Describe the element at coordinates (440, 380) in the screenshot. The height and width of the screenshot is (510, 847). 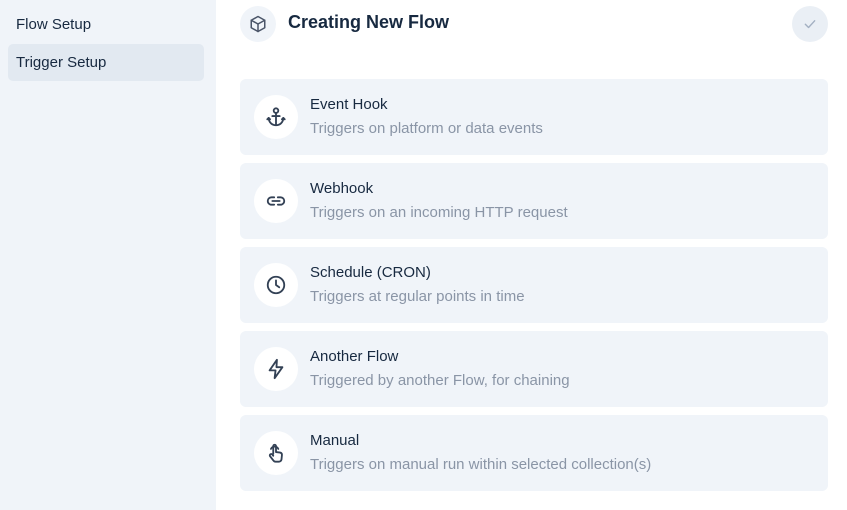
I see `trigger-description: Triggered by another Flow, for chaining` at that location.